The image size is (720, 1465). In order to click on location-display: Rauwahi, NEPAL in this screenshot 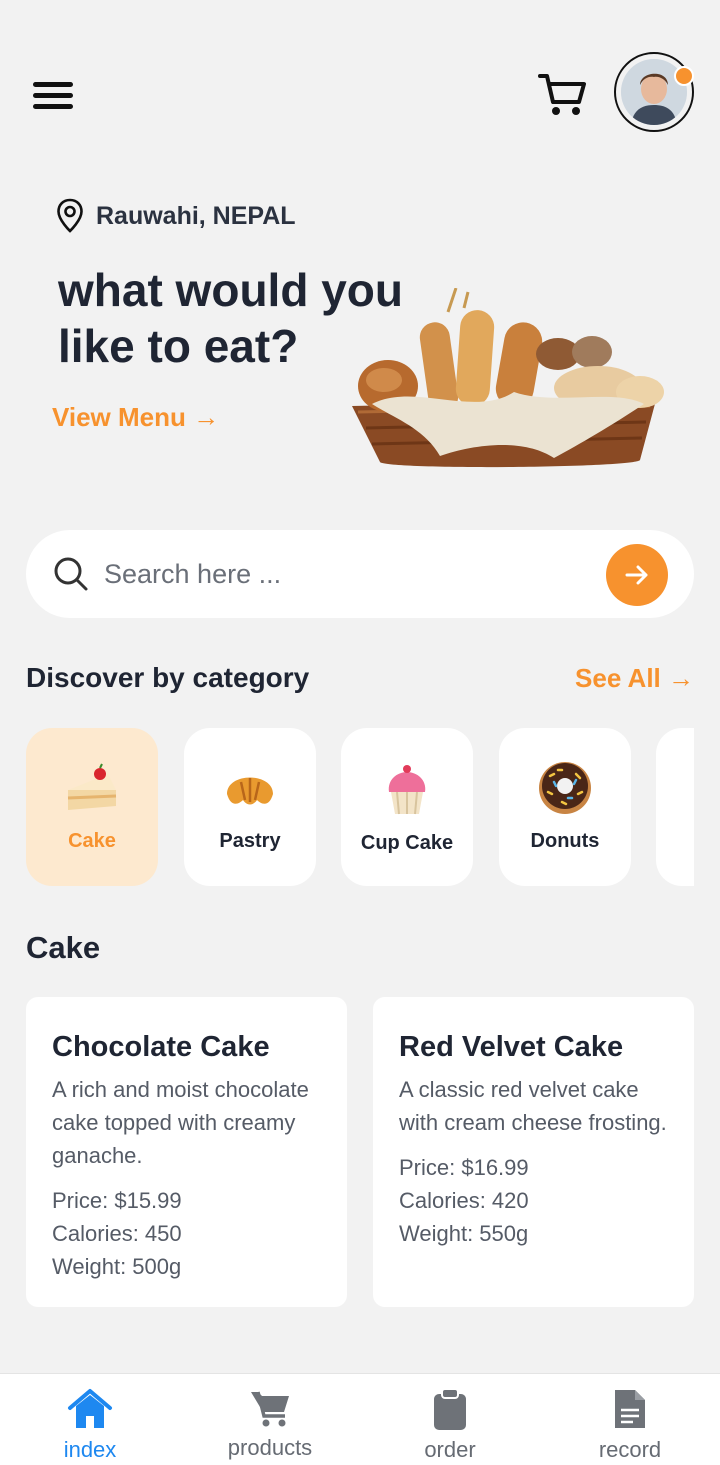, I will do `click(176, 216)`.